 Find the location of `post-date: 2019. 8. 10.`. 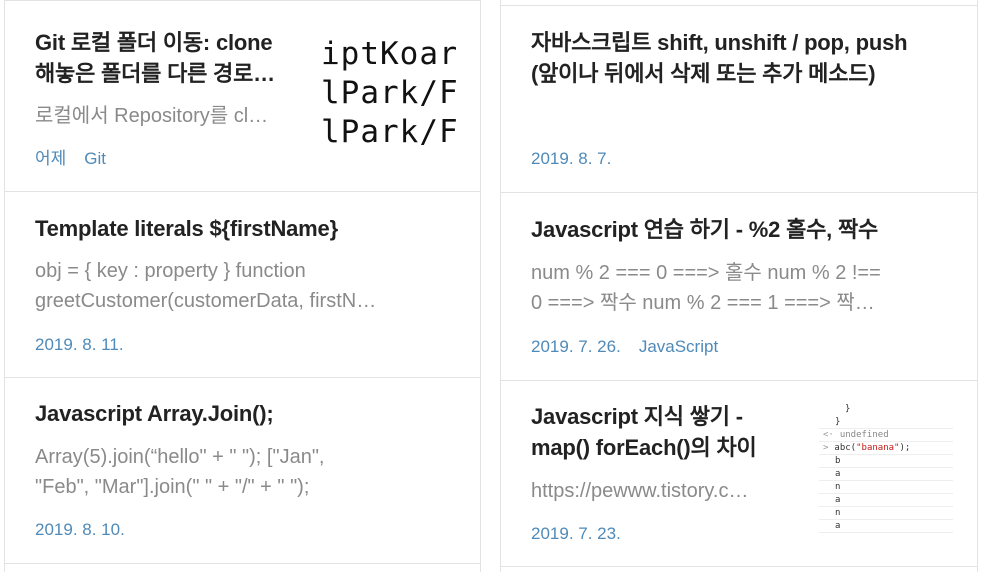

post-date: 2019. 8. 10. is located at coordinates (80, 529).